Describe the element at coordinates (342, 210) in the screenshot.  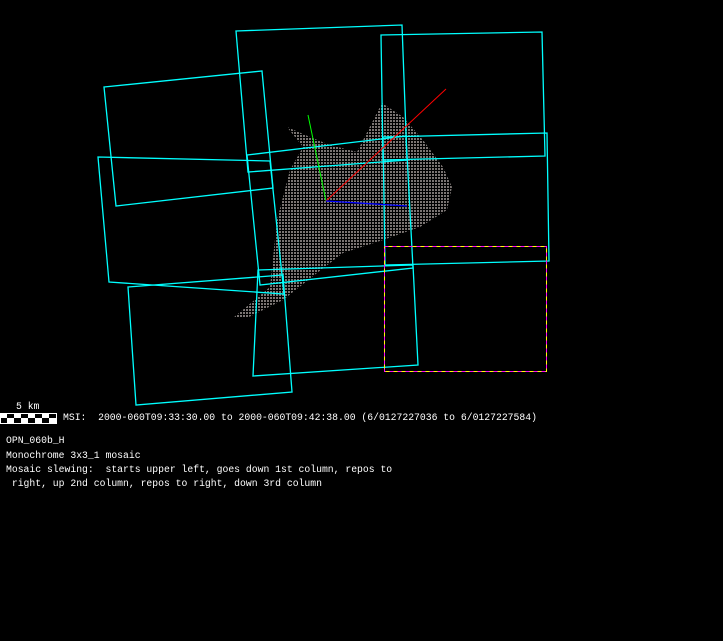
I see `asteroid-shape-model` at that location.